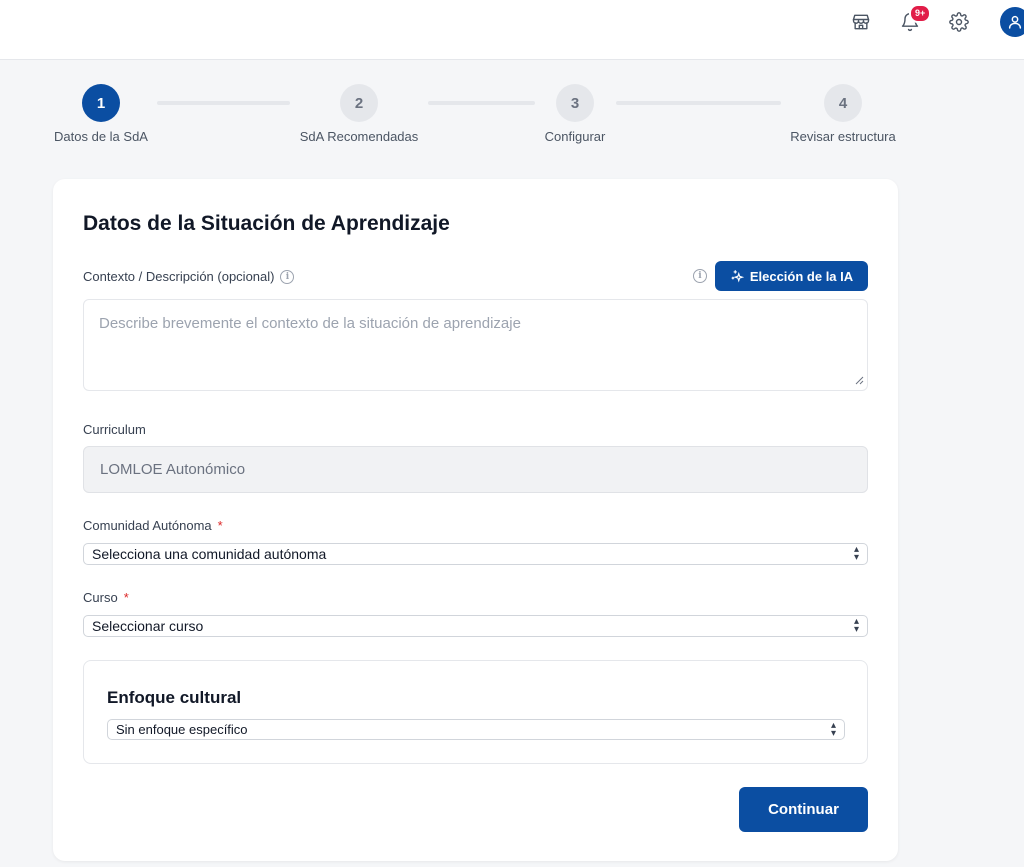 The height and width of the screenshot is (867, 1024). Describe the element at coordinates (859, 380) in the screenshot. I see `resize-handle-icon` at that location.